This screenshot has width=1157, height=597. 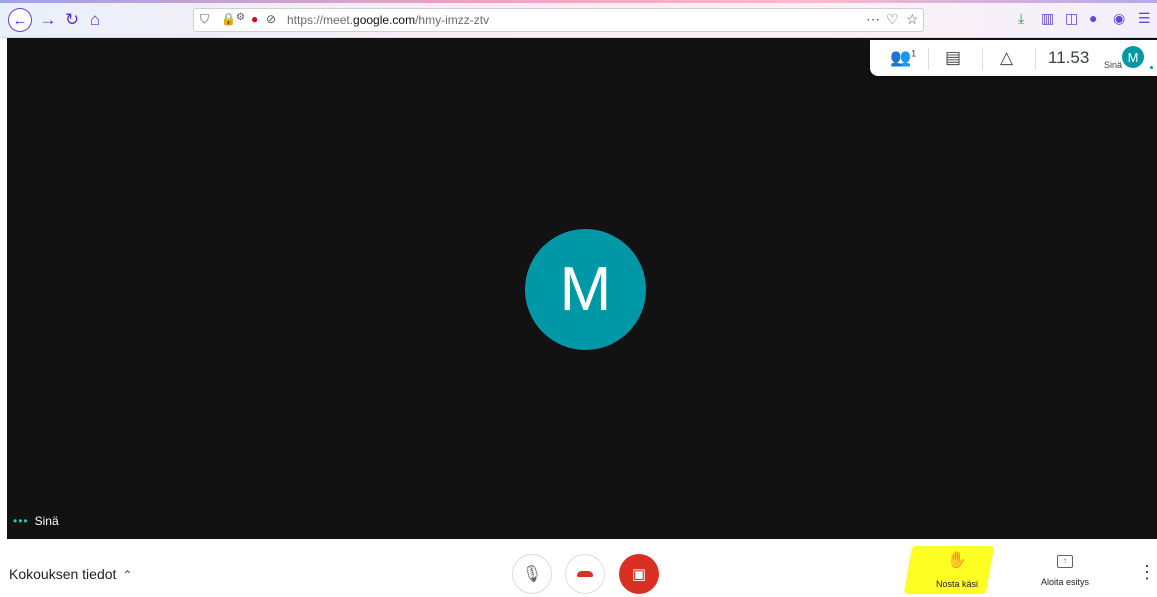 What do you see at coordinates (228, 19) in the screenshot?
I see `lock-icon: 🔒` at bounding box center [228, 19].